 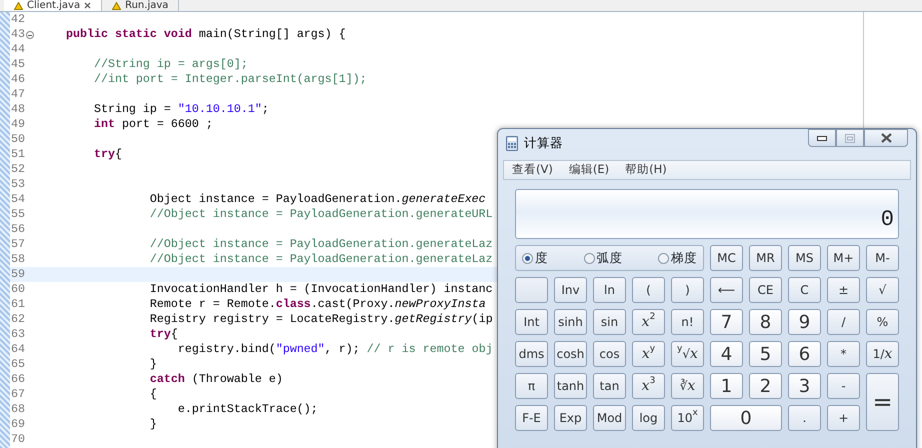 I want to click on function-button: ), so click(x=687, y=290).